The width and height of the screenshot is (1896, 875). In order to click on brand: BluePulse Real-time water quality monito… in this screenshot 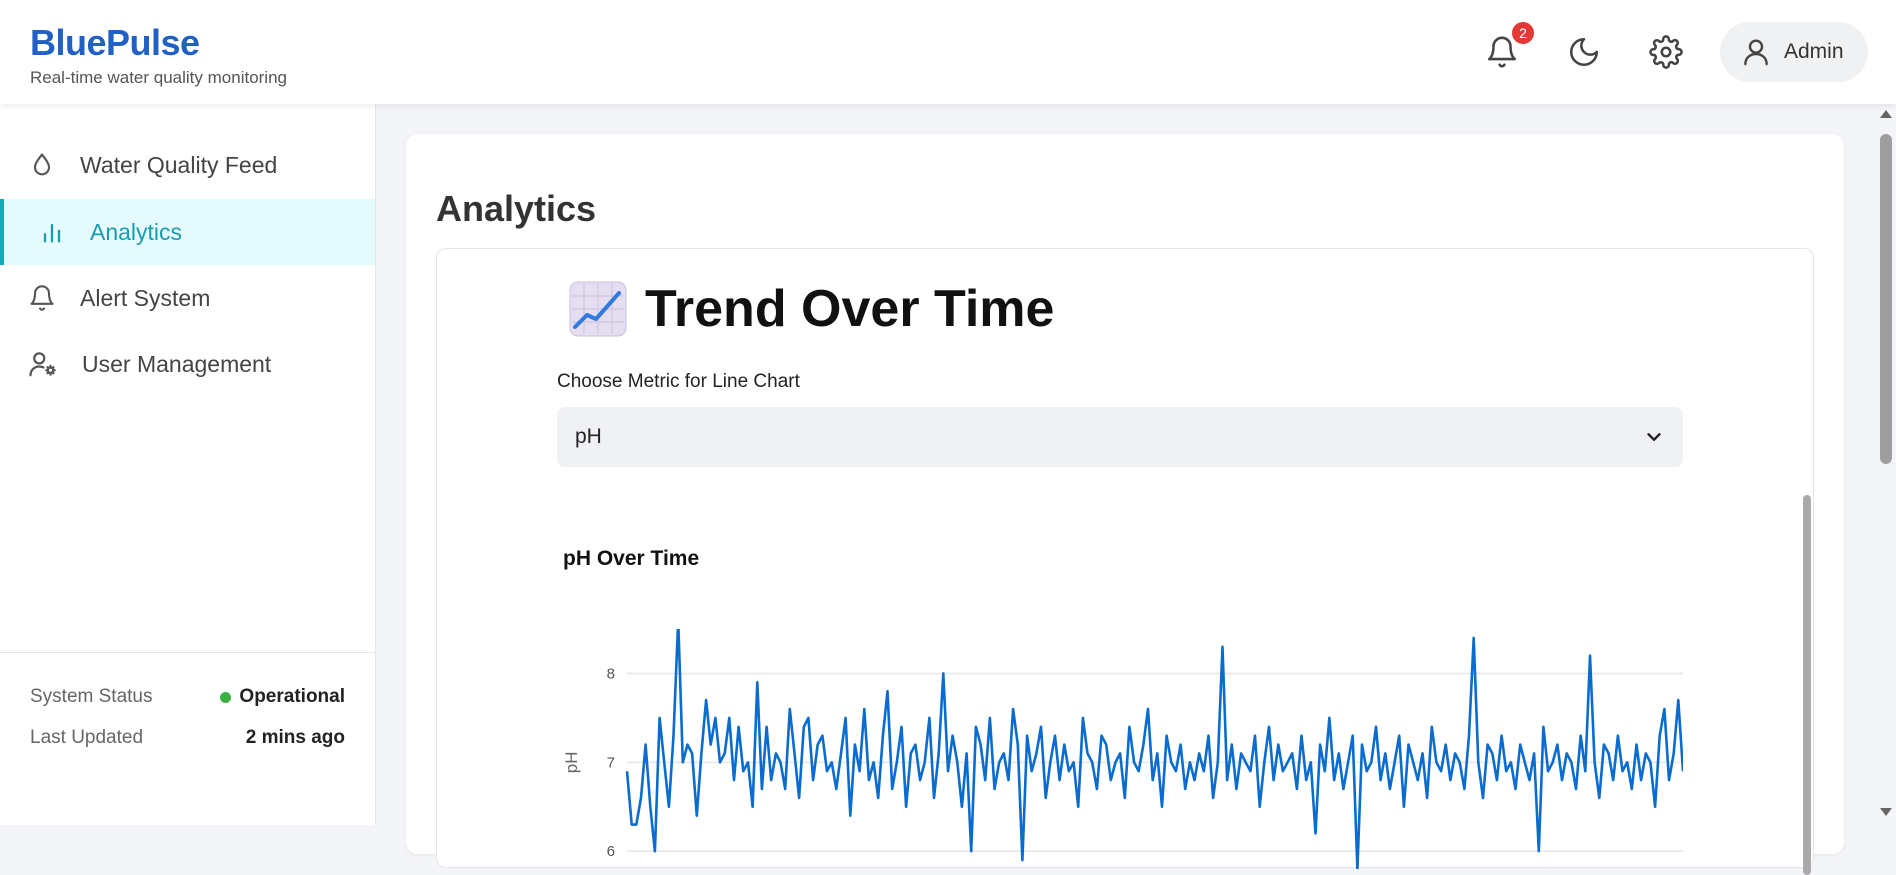, I will do `click(158, 55)`.